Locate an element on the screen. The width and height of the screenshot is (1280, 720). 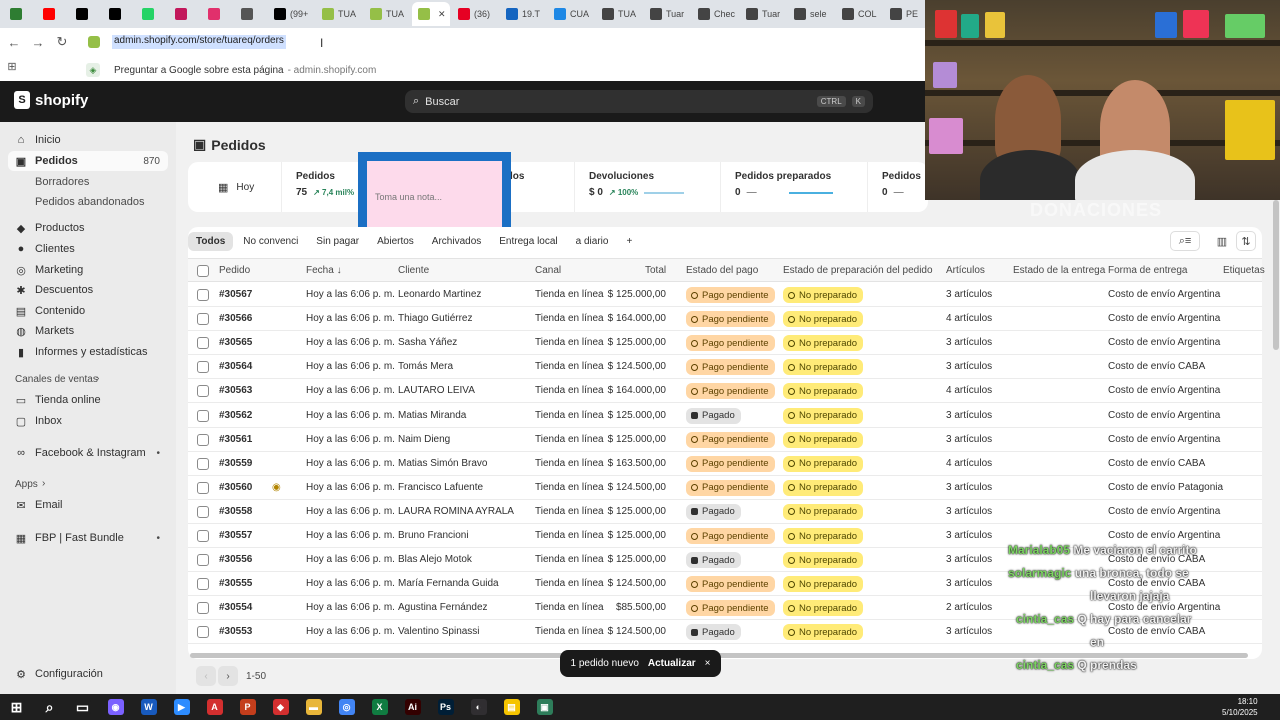
browser-tab: ✕ is located at coordinates (431, 14).